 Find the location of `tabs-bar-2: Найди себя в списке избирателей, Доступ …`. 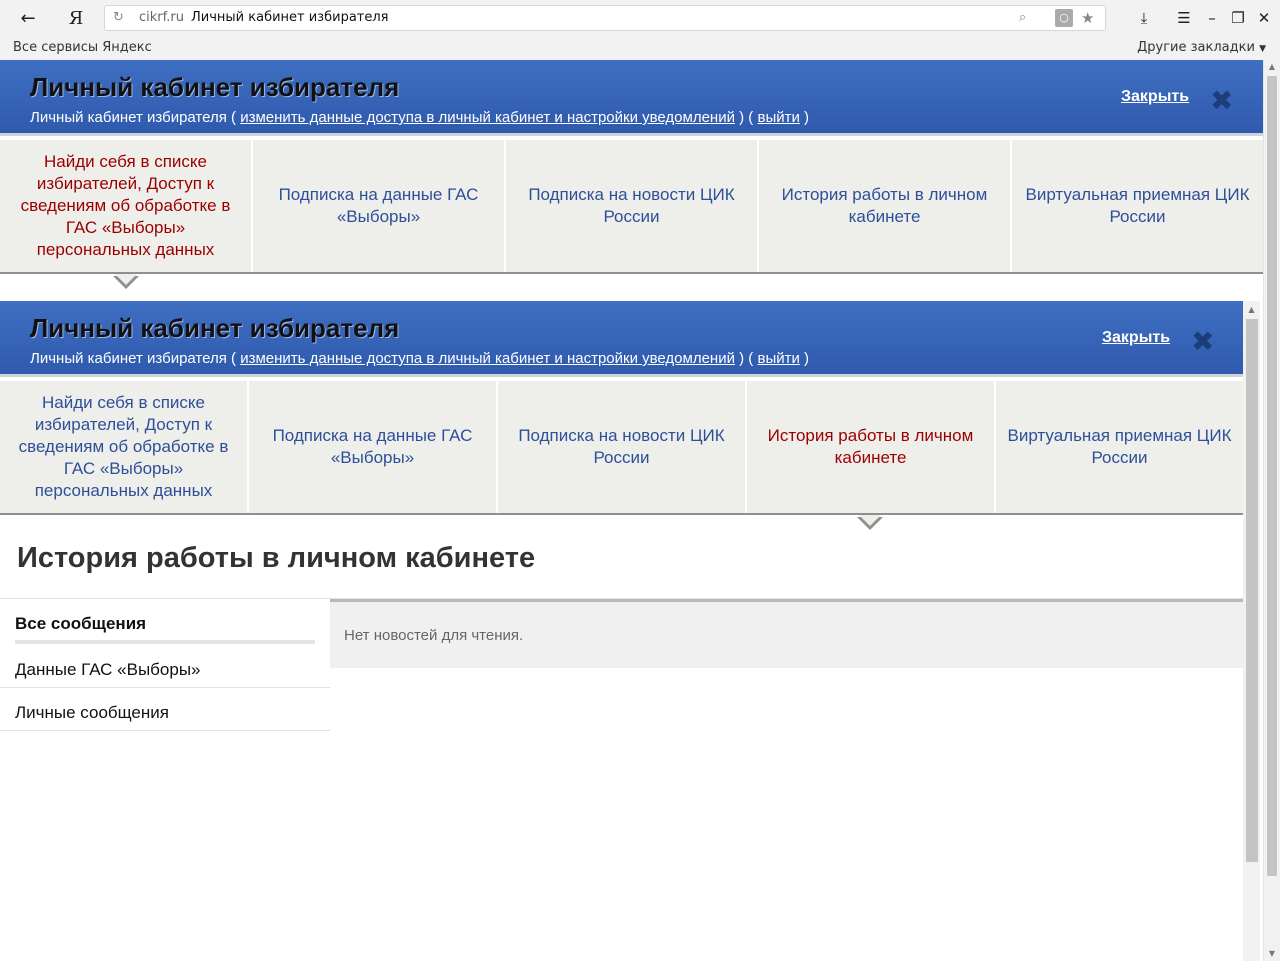

tabs-bar-2: Найди себя в списке избирателей, Доступ … is located at coordinates (621, 448).